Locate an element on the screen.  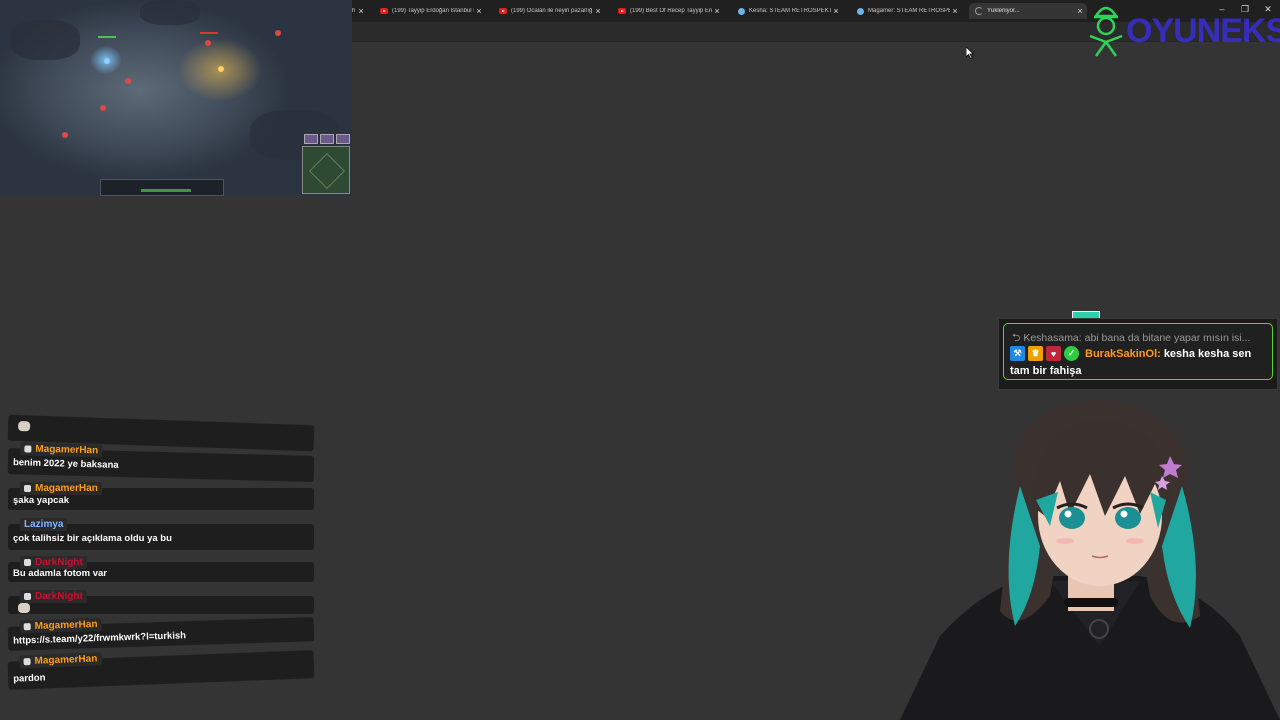
chat-username: Lazimya is located at coordinates (44, 524).